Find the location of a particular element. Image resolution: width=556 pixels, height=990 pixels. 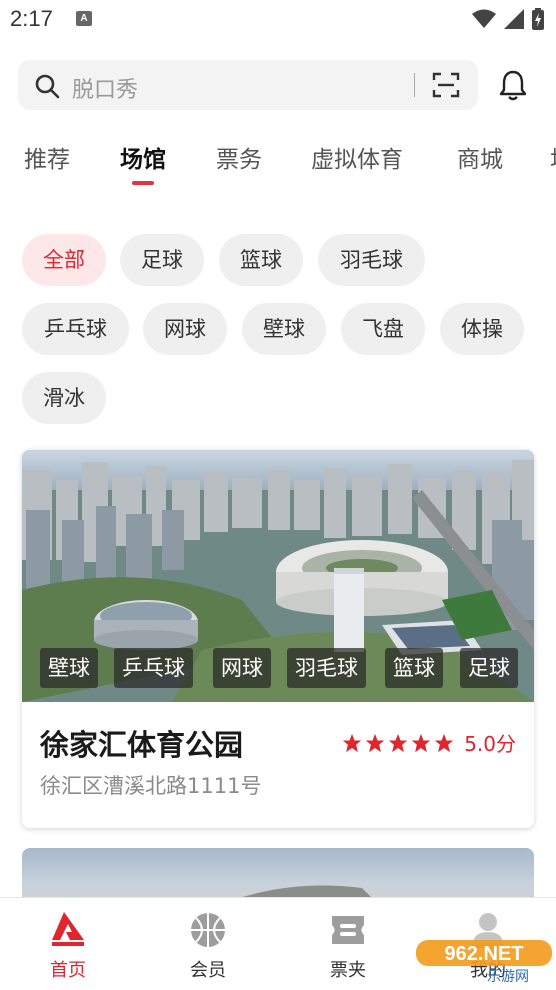

nav-tickets-label: 票夹 is located at coordinates (348, 970).